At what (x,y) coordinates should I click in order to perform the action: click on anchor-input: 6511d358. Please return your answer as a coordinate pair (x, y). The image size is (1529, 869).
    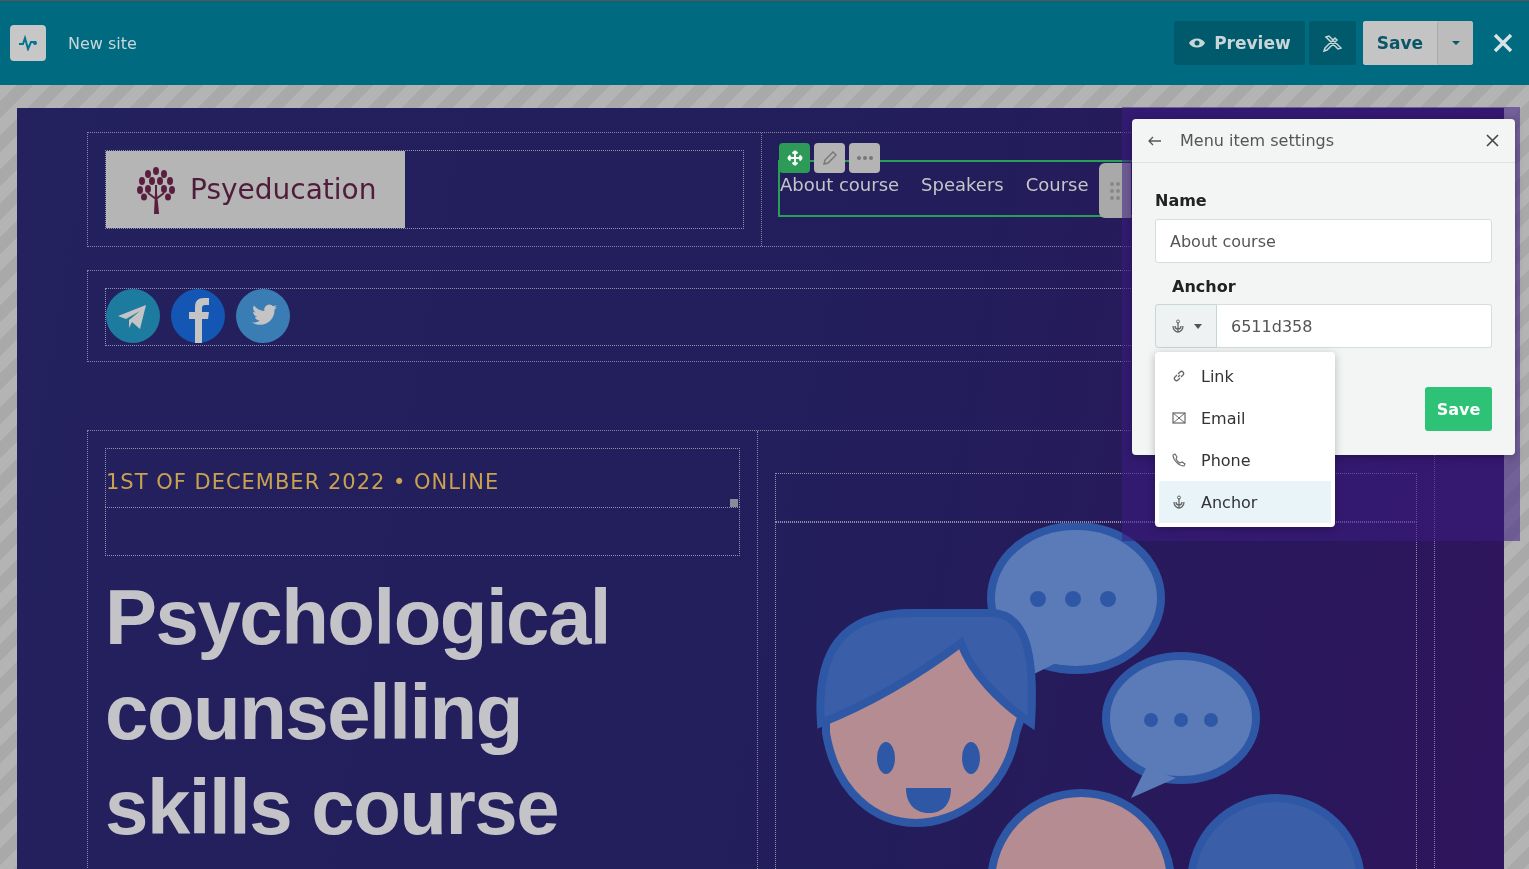
    Looking at the image, I should click on (1354, 326).